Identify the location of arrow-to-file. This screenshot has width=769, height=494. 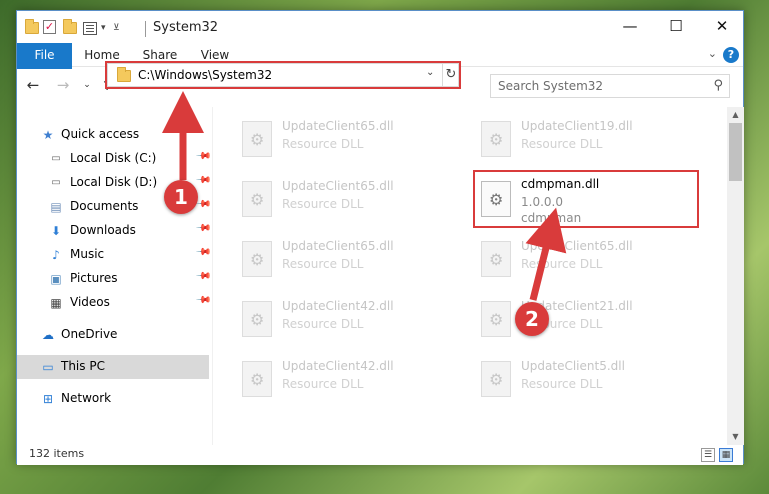
(546, 254).